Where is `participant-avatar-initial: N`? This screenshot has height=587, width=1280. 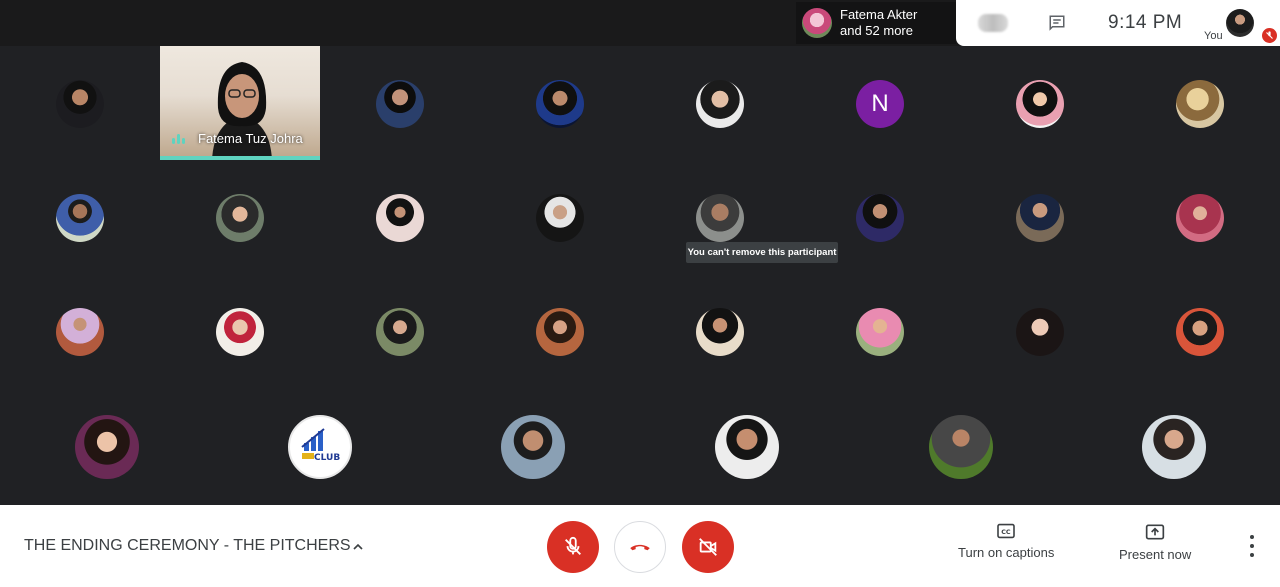
participant-avatar-initial: N is located at coordinates (880, 104).